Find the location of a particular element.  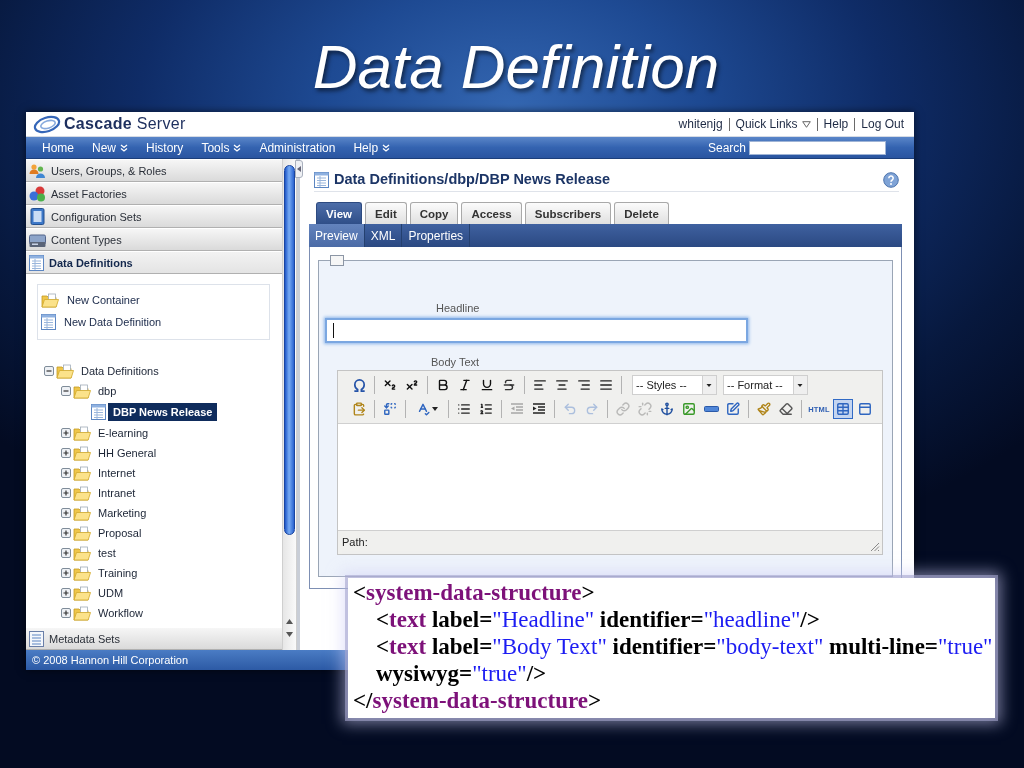

spheres-icon is located at coordinates (37, 193).